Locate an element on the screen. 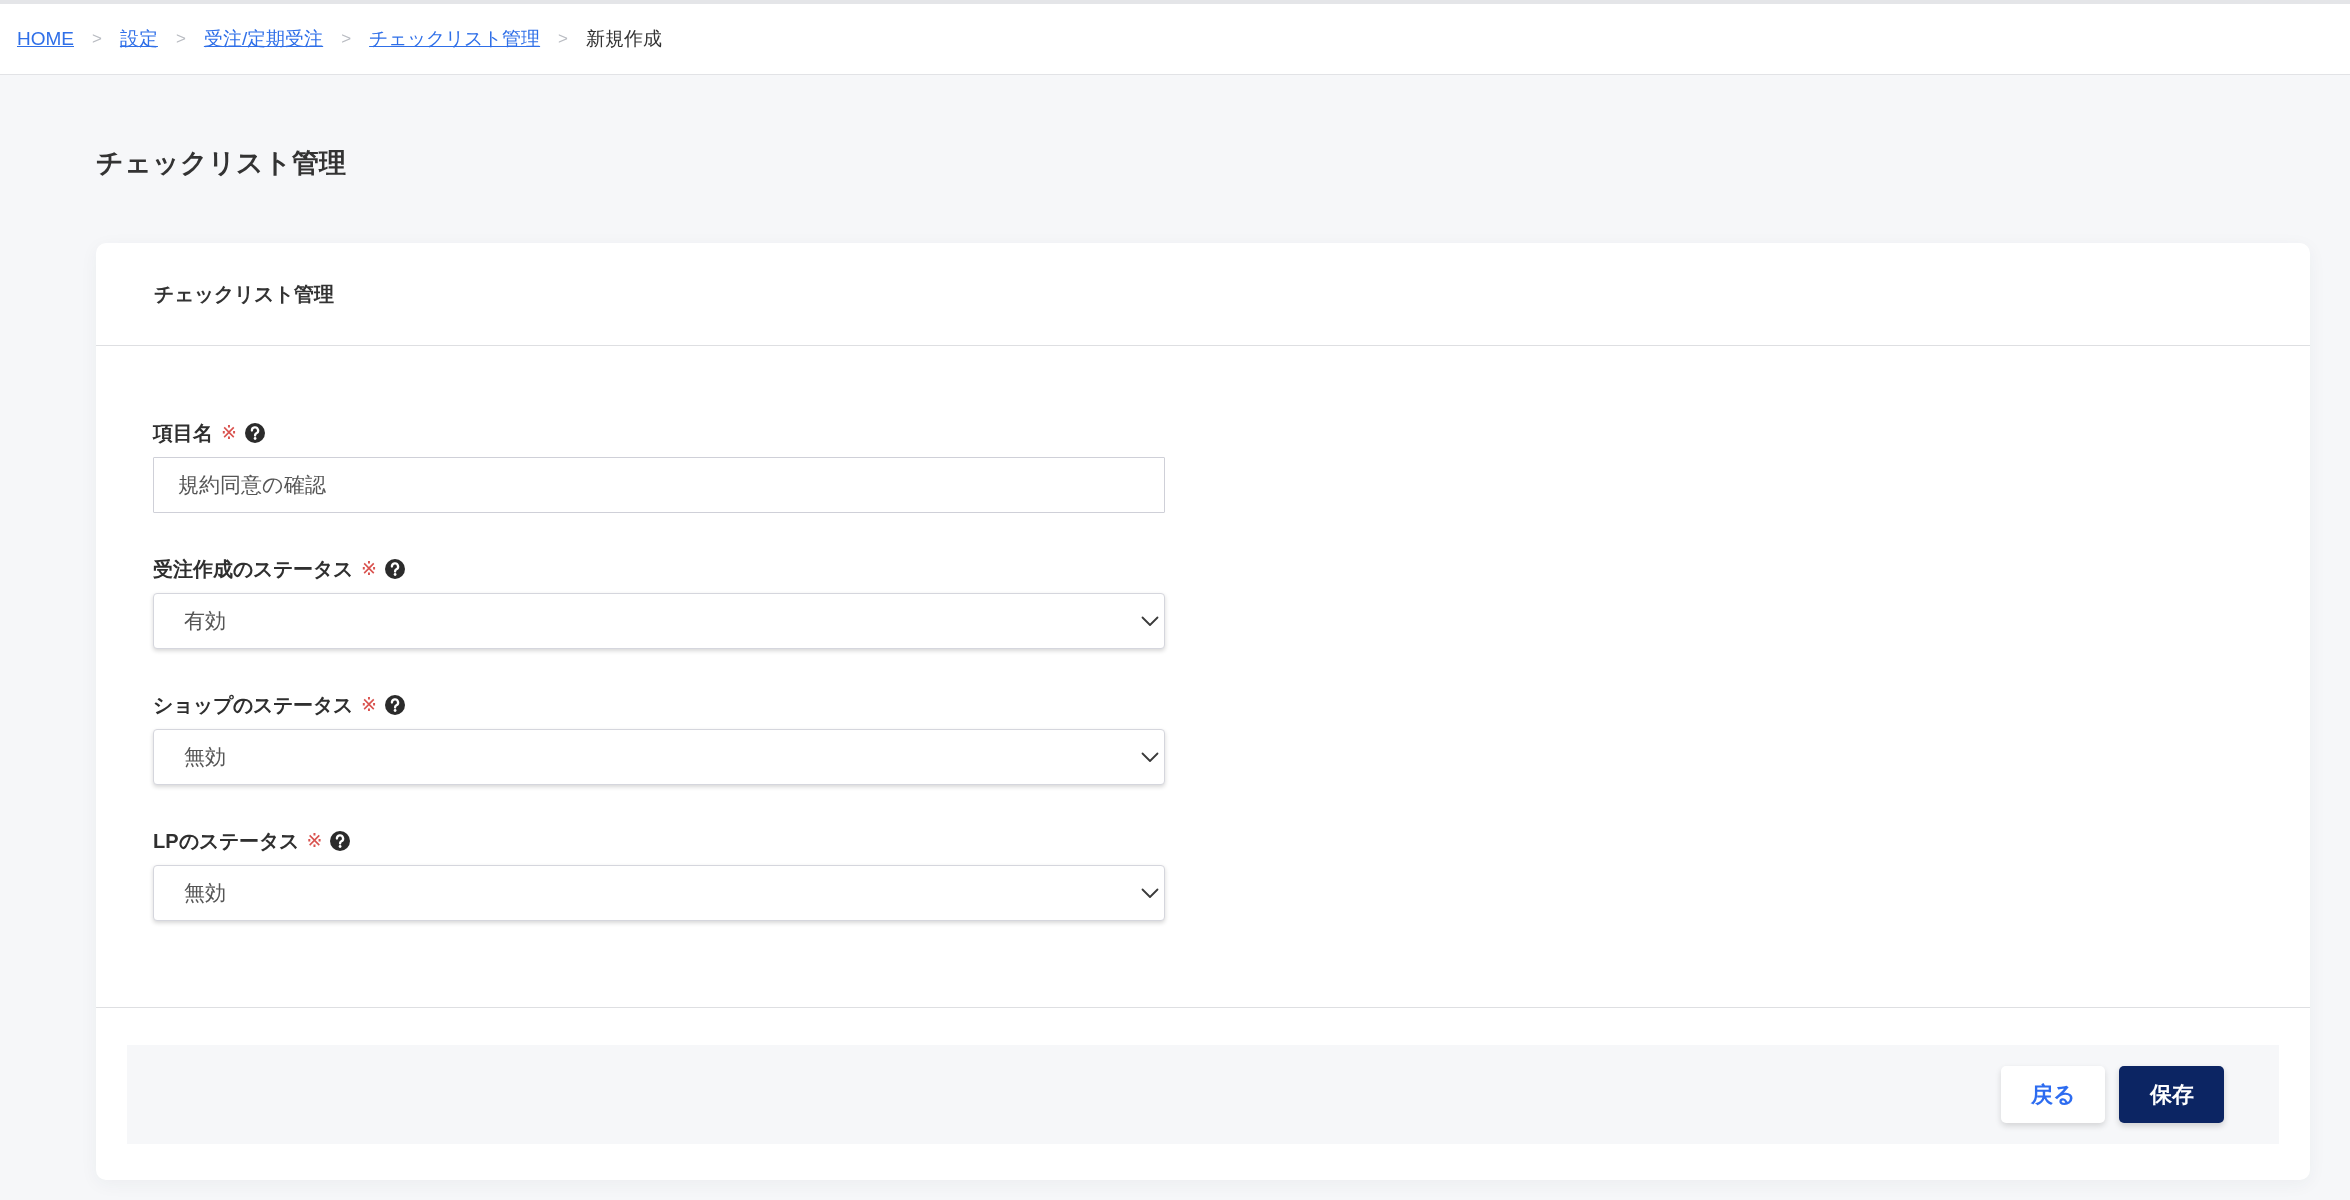  breadcrumb-link: チェックリスト管理 is located at coordinates (455, 39).